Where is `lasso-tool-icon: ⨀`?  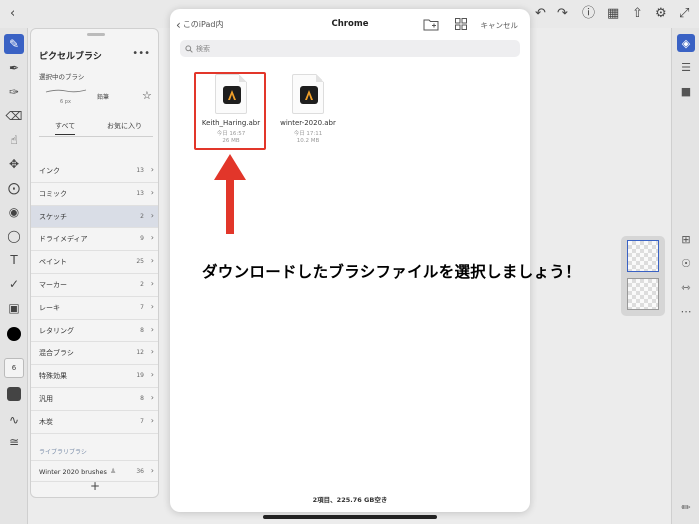 lasso-tool-icon: ⨀ is located at coordinates (14, 188).